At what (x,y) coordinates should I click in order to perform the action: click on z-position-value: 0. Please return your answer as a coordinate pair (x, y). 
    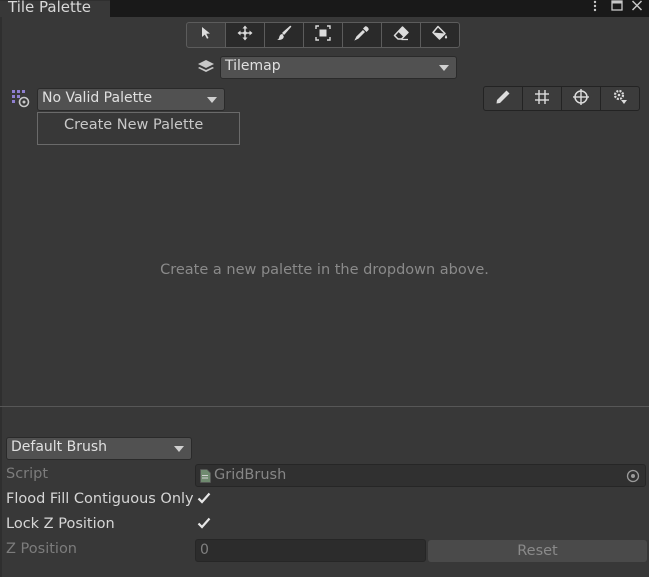
    Looking at the image, I should click on (204, 550).